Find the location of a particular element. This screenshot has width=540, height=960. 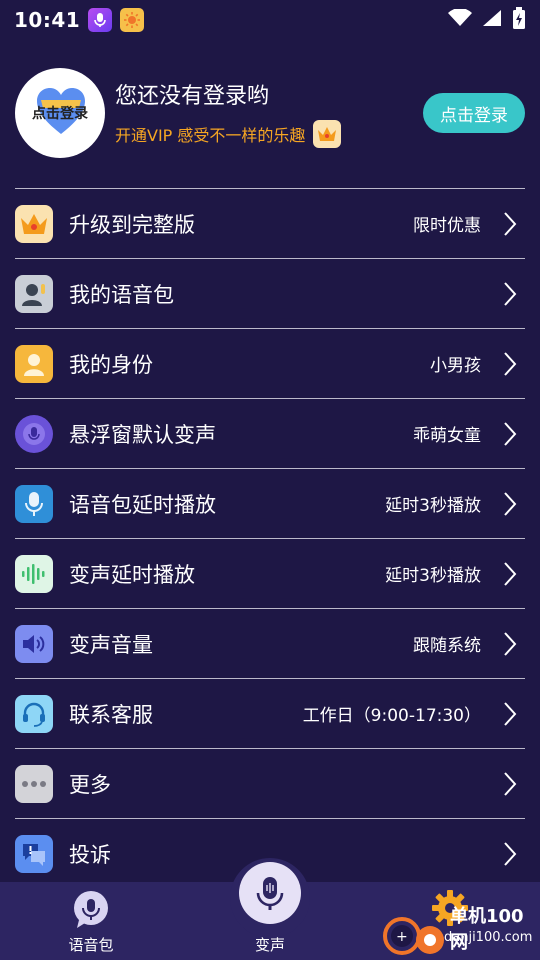

complaint-chat-icon is located at coordinates (34, 853).